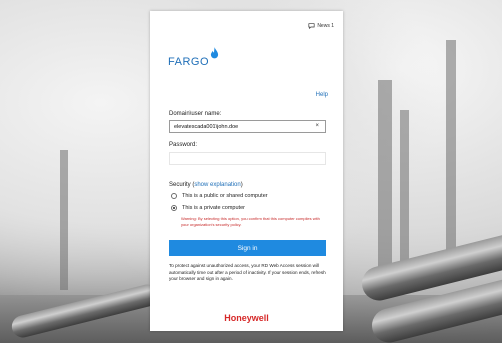  I want to click on radio-public, so click(174, 196).